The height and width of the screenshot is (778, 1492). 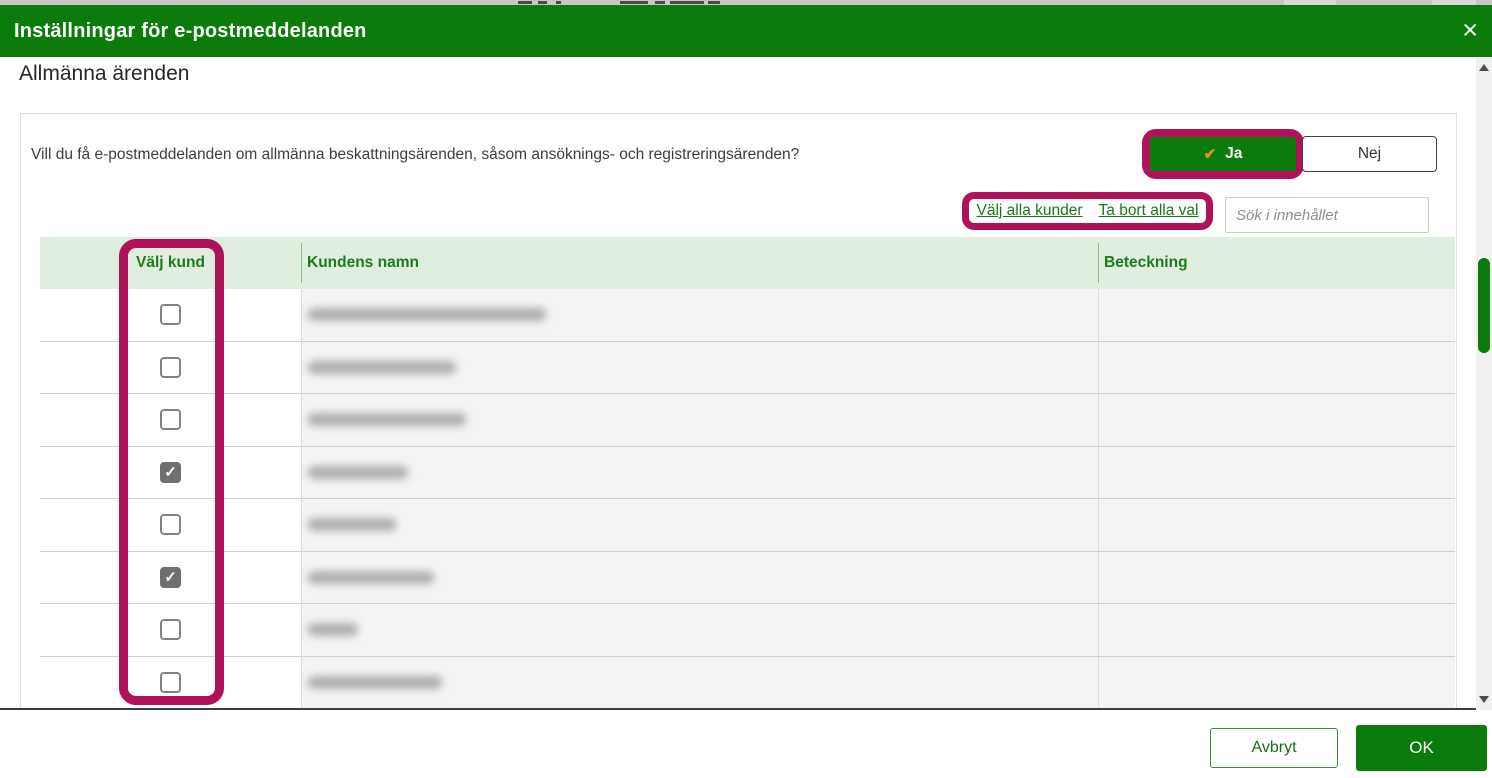 What do you see at coordinates (104, 73) in the screenshot?
I see `section-title: Allmänna ärenden` at bounding box center [104, 73].